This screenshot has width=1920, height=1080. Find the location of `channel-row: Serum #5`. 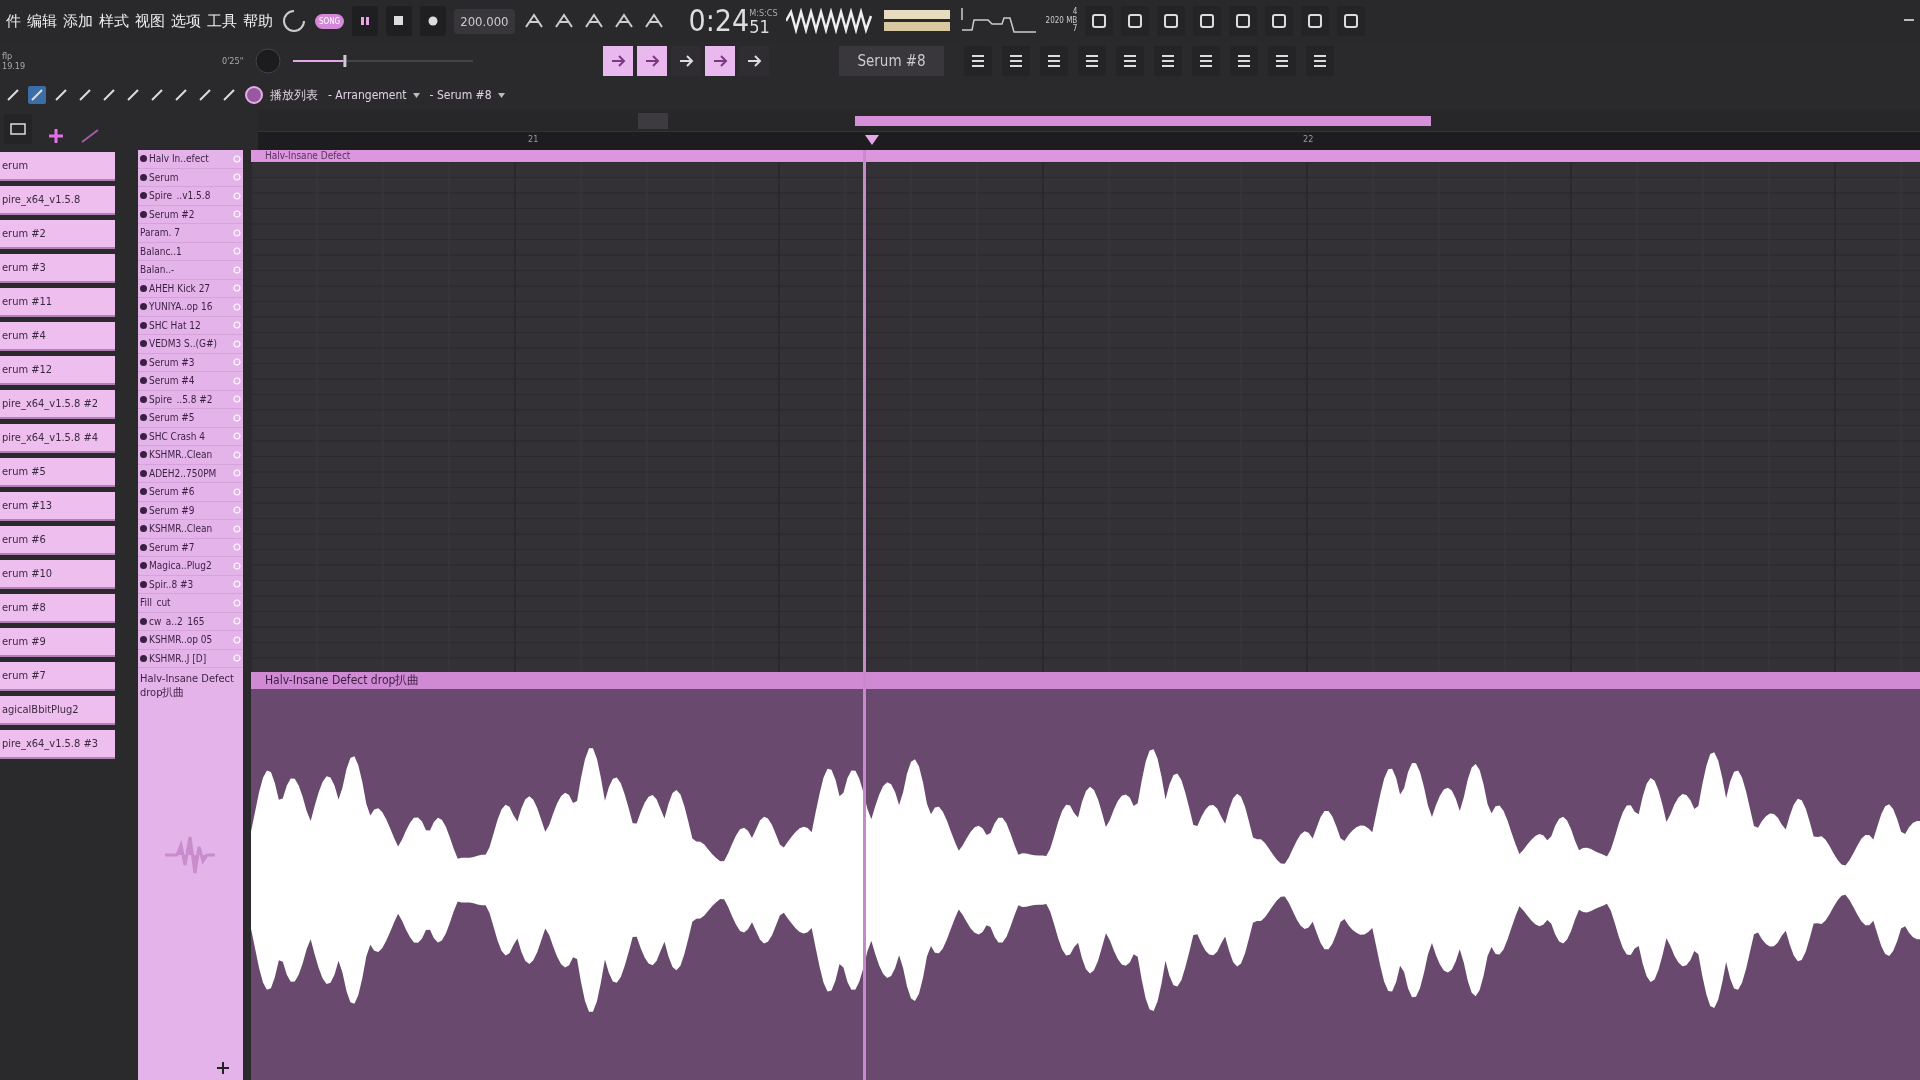

channel-row: Serum #5 is located at coordinates (190, 418).